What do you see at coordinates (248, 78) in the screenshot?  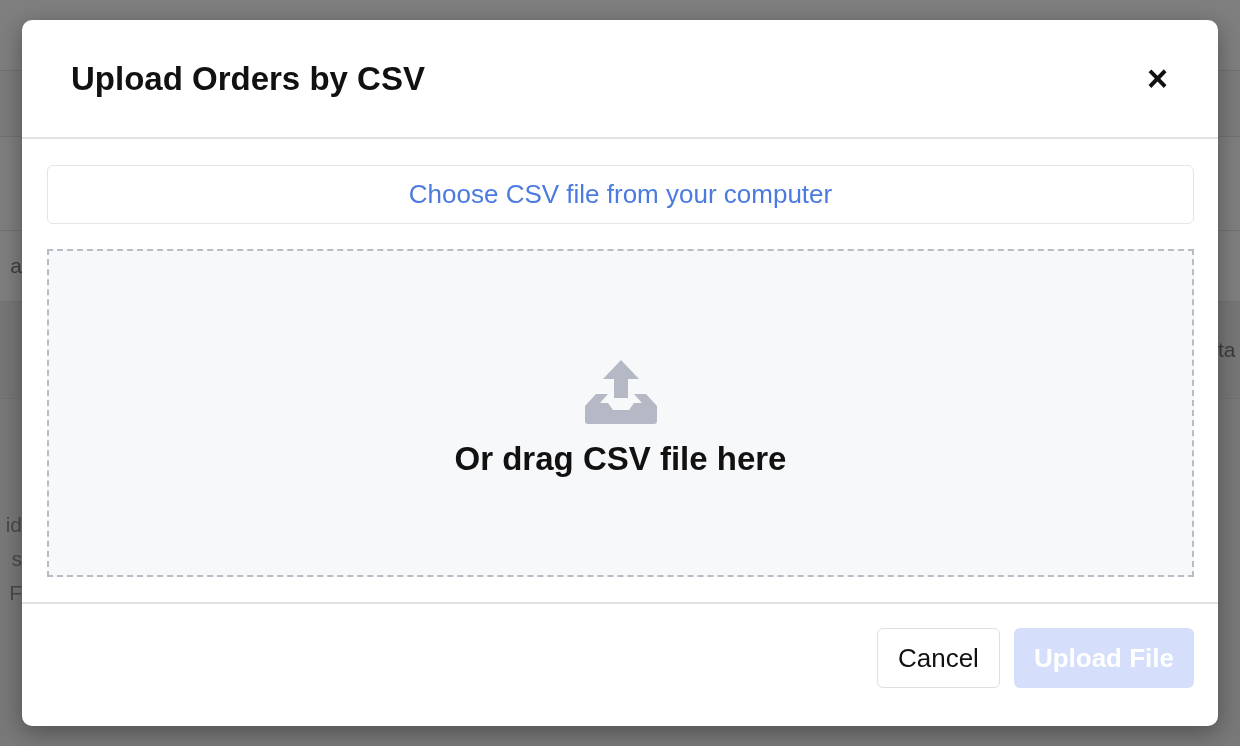 I see `dialog-title: Upload Orders by CSV` at bounding box center [248, 78].